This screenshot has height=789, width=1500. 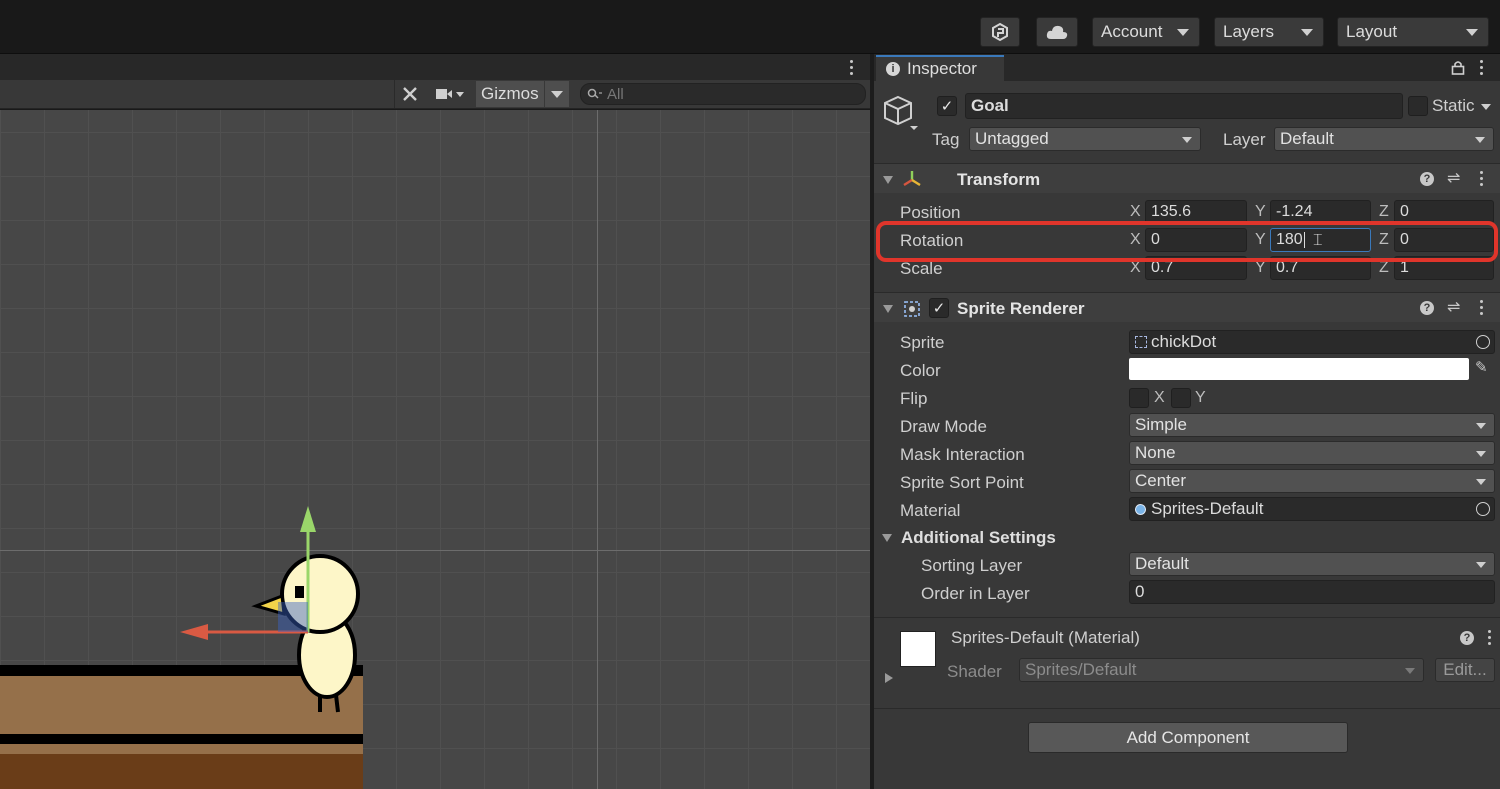 What do you see at coordinates (1418, 106) in the screenshot?
I see `static-checkbox` at bounding box center [1418, 106].